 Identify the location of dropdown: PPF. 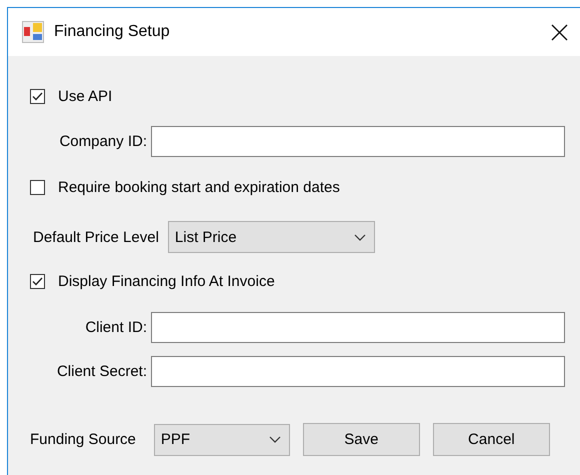
(222, 440).